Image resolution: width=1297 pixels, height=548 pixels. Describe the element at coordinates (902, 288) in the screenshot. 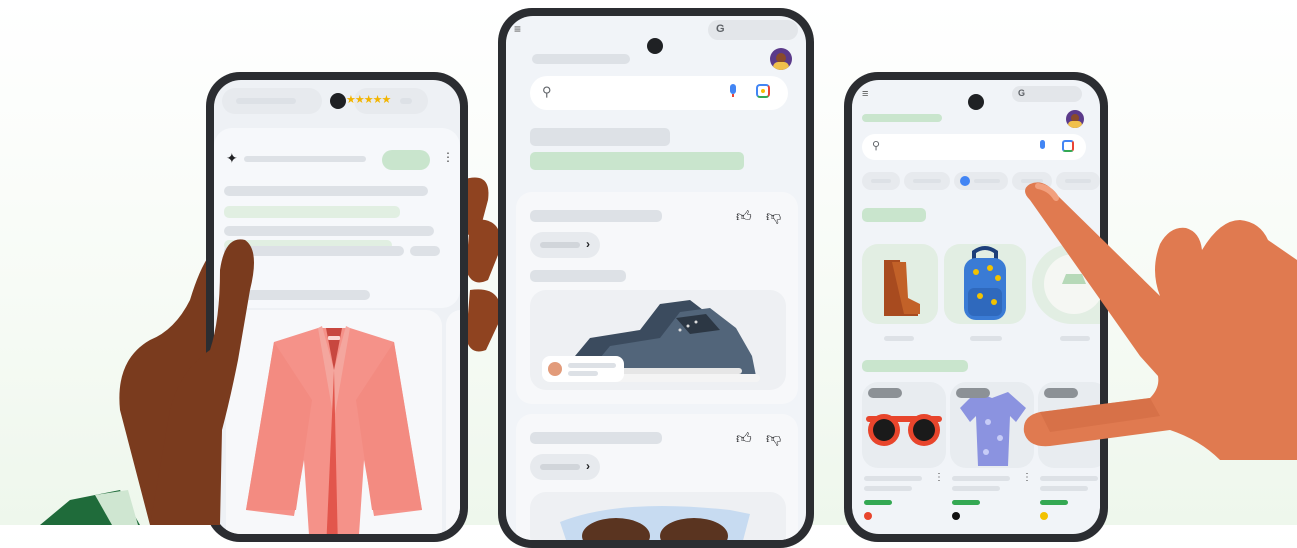

I see `boots-icon` at that location.